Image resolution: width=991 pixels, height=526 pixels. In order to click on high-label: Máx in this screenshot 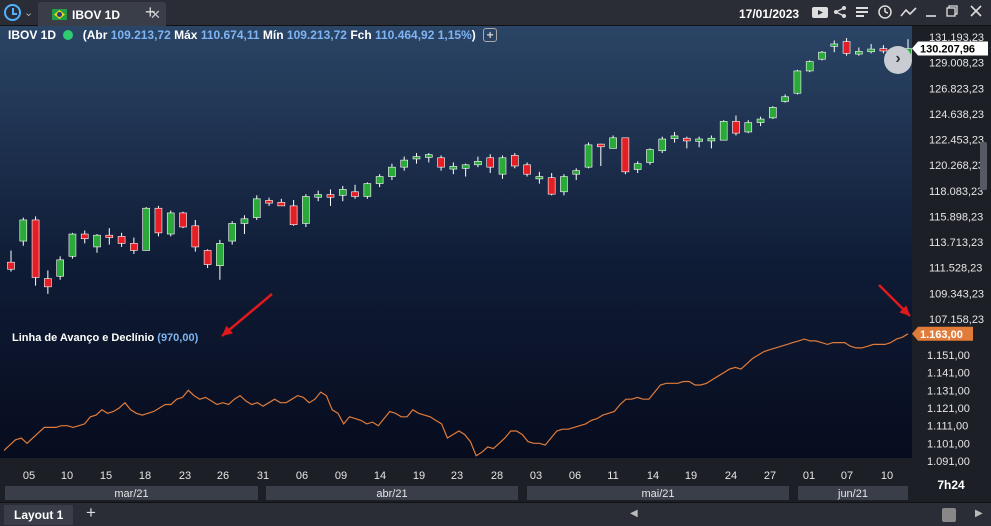, I will do `click(186, 35)`.